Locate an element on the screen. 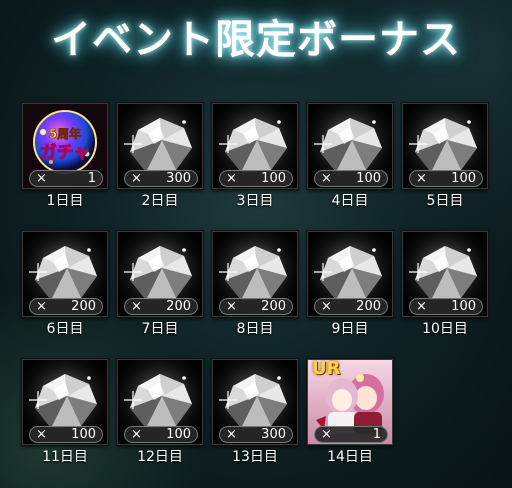 This screenshot has width=512, height=488. reward-cell-day-10: × 100 10日目 is located at coordinates (445, 285).